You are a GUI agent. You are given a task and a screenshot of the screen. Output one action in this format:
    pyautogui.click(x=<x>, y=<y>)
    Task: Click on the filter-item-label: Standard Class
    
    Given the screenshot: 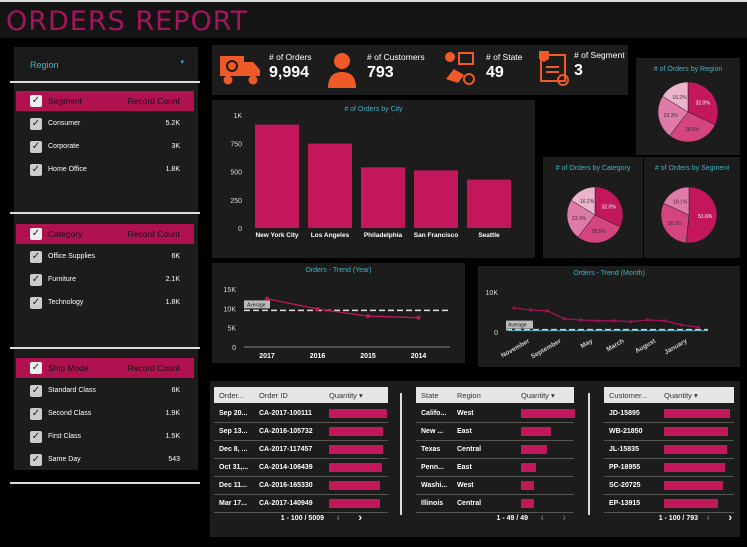 What is the action you would take?
    pyautogui.click(x=72, y=390)
    